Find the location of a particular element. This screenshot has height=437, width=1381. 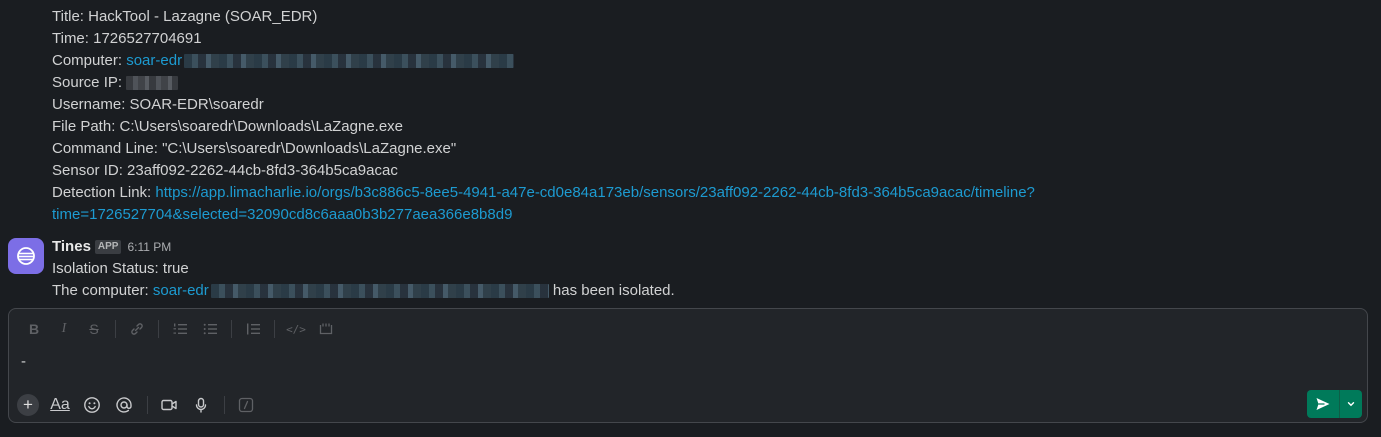

sensor-id-label: Sensor ID: is located at coordinates (87, 170).